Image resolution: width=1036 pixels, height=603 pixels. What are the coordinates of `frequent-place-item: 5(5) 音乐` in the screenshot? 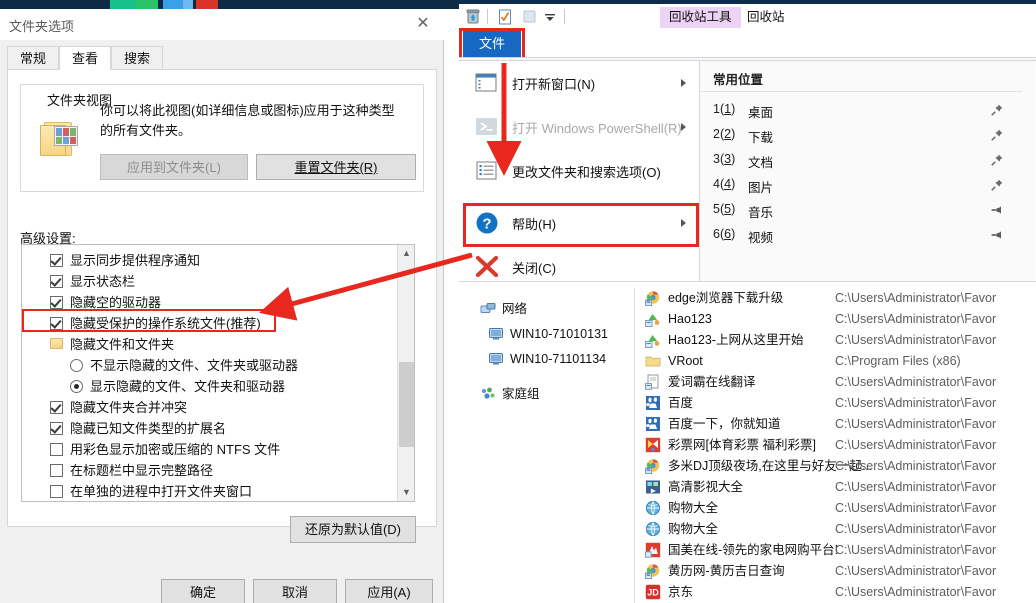 It's located at (861, 210).